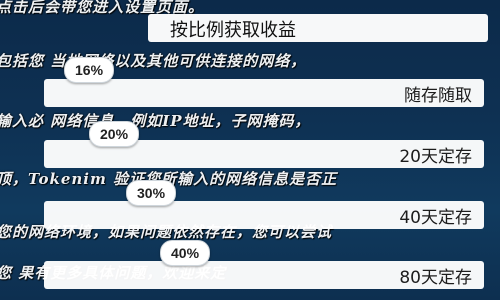  What do you see at coordinates (435, 218) in the screenshot?
I see `plan-label: 40天定存` at bounding box center [435, 218].